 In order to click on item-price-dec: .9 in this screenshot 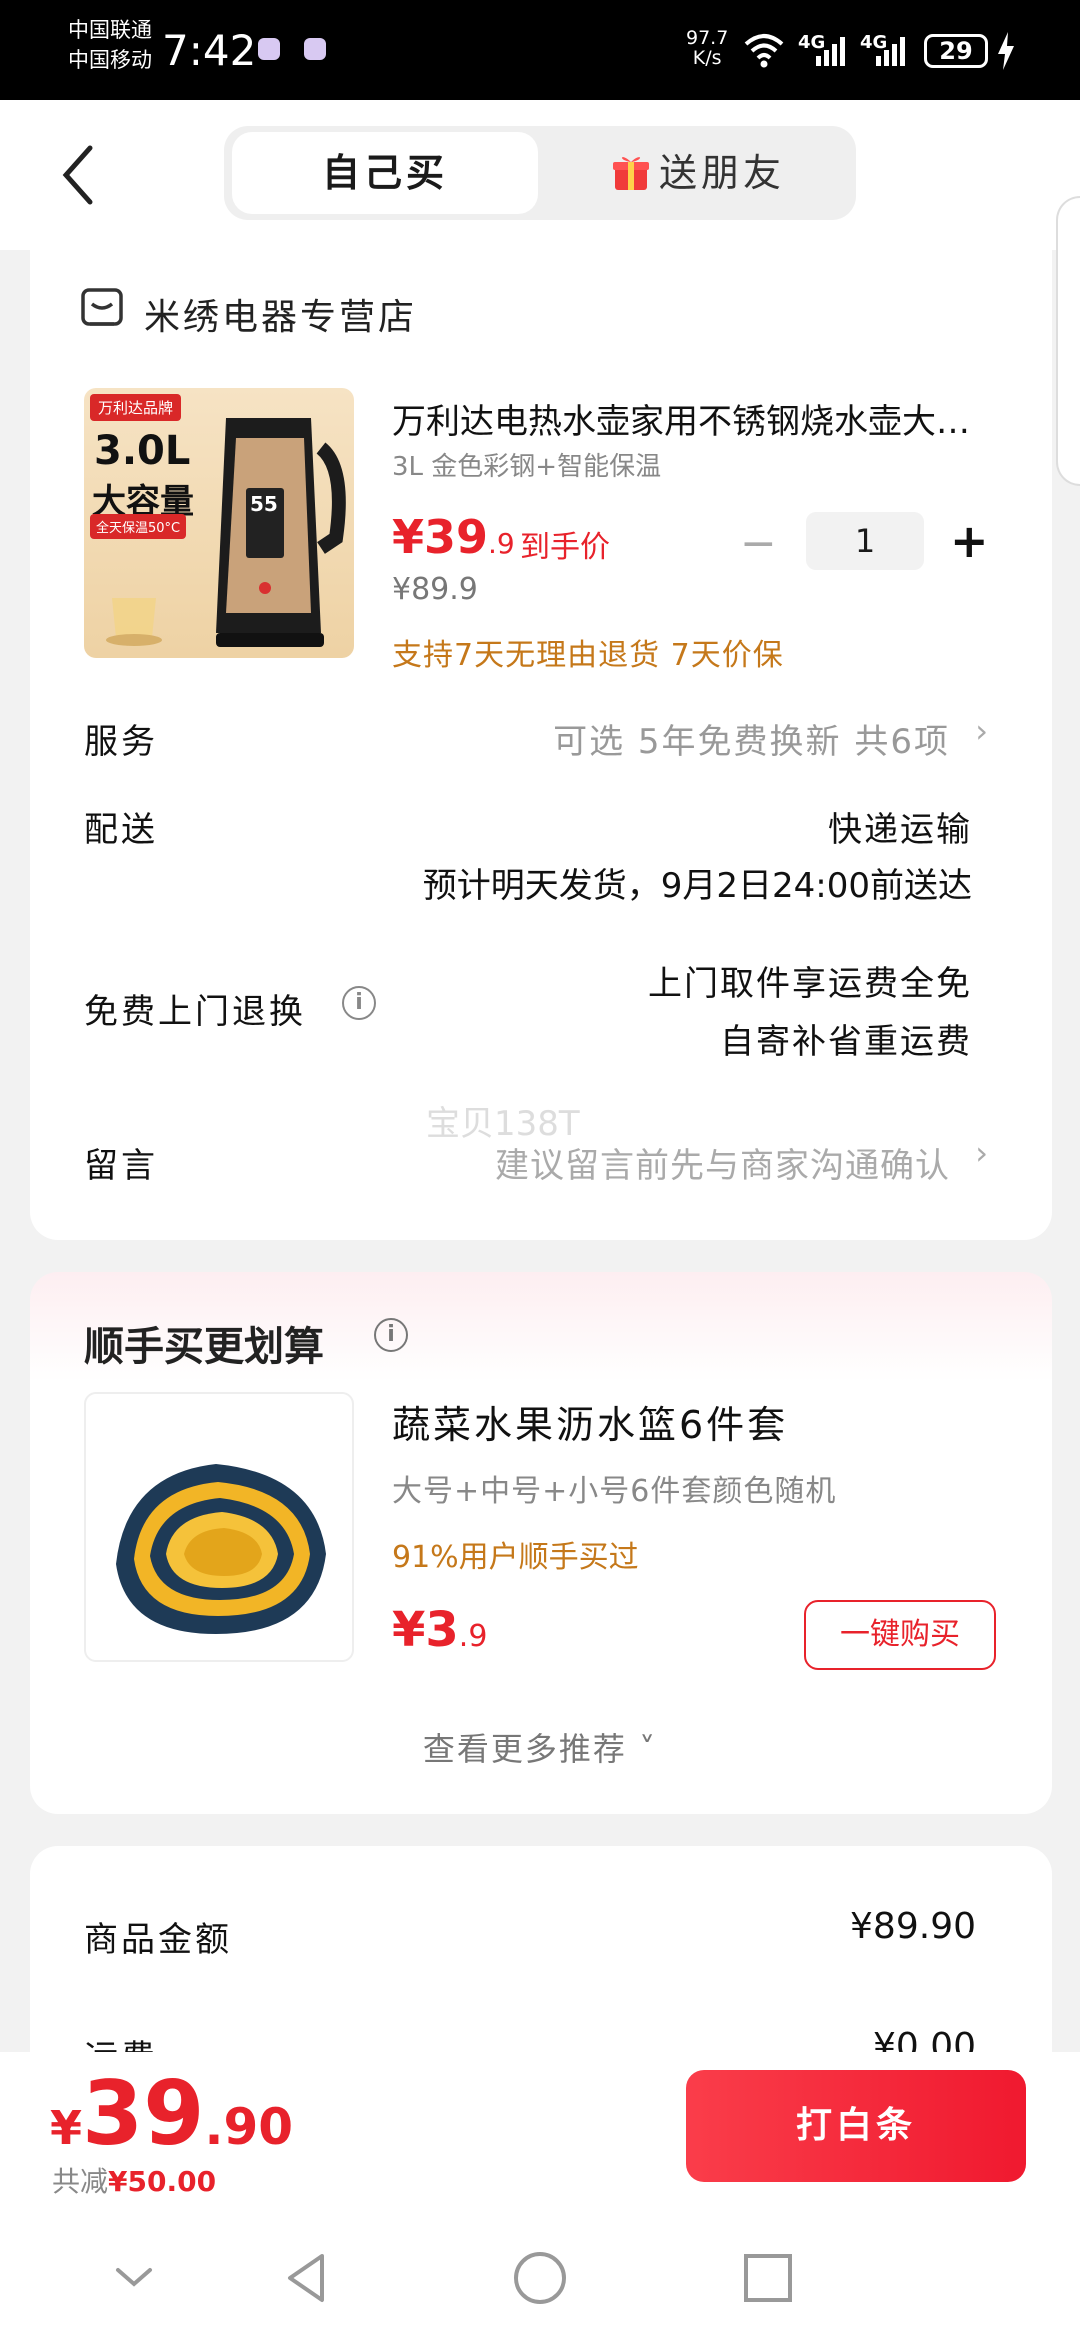, I will do `click(473, 1636)`.